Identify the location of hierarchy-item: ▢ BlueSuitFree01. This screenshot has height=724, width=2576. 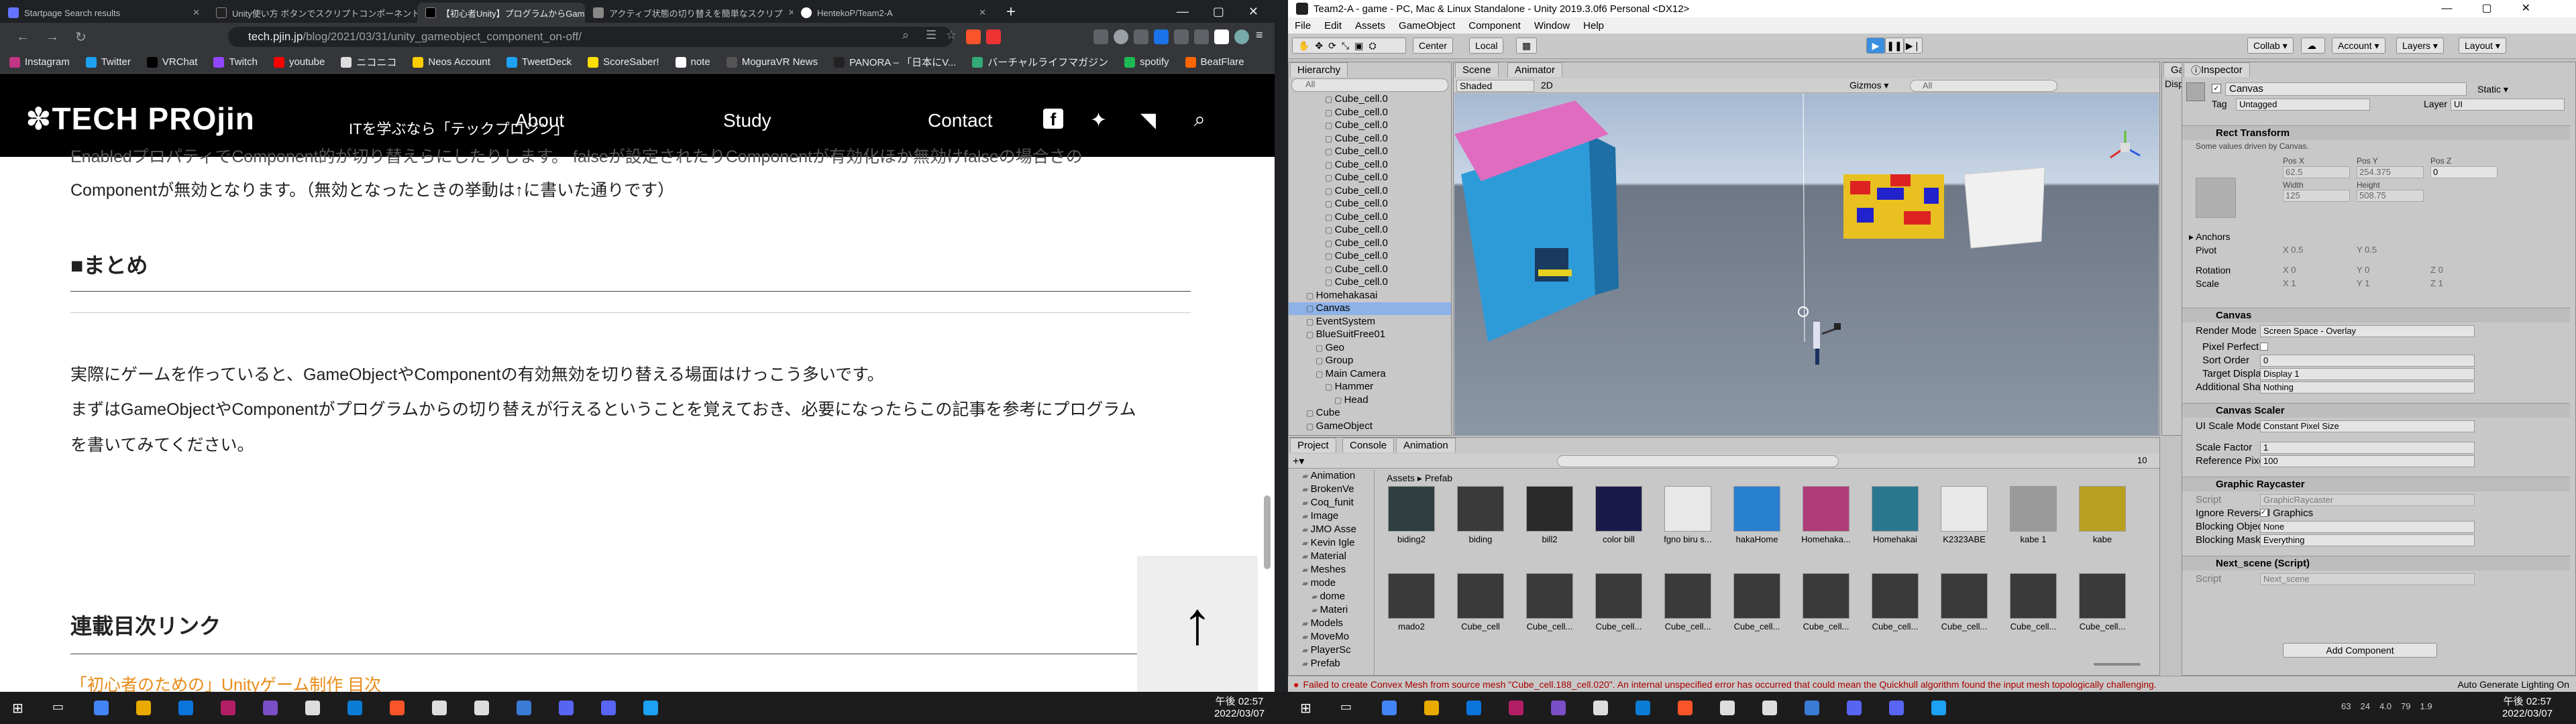
(1370, 334).